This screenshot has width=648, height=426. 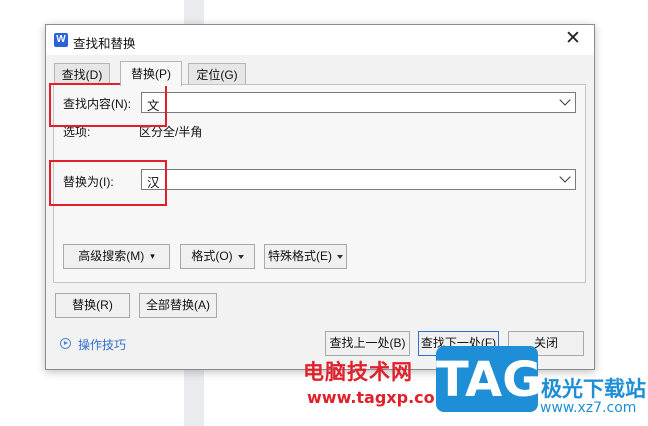 What do you see at coordinates (320, 40) in the screenshot?
I see `title-bar: W 查找和替换 ✕` at bounding box center [320, 40].